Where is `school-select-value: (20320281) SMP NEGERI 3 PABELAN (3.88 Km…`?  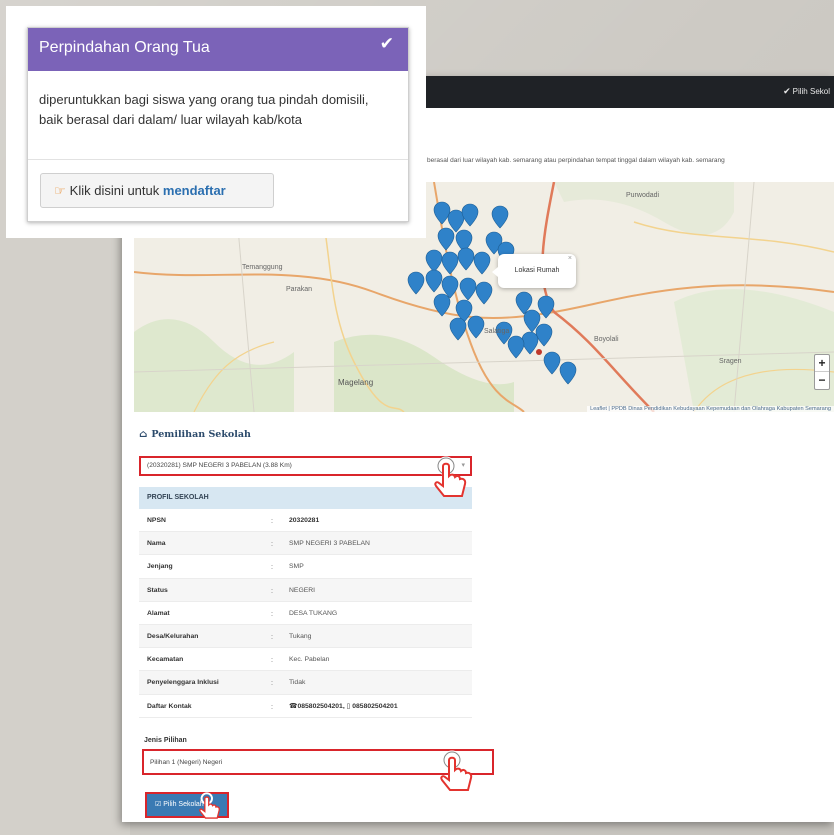
school-select-value: (20320281) SMP NEGERI 3 PABELAN (3.88 Km… is located at coordinates (219, 465).